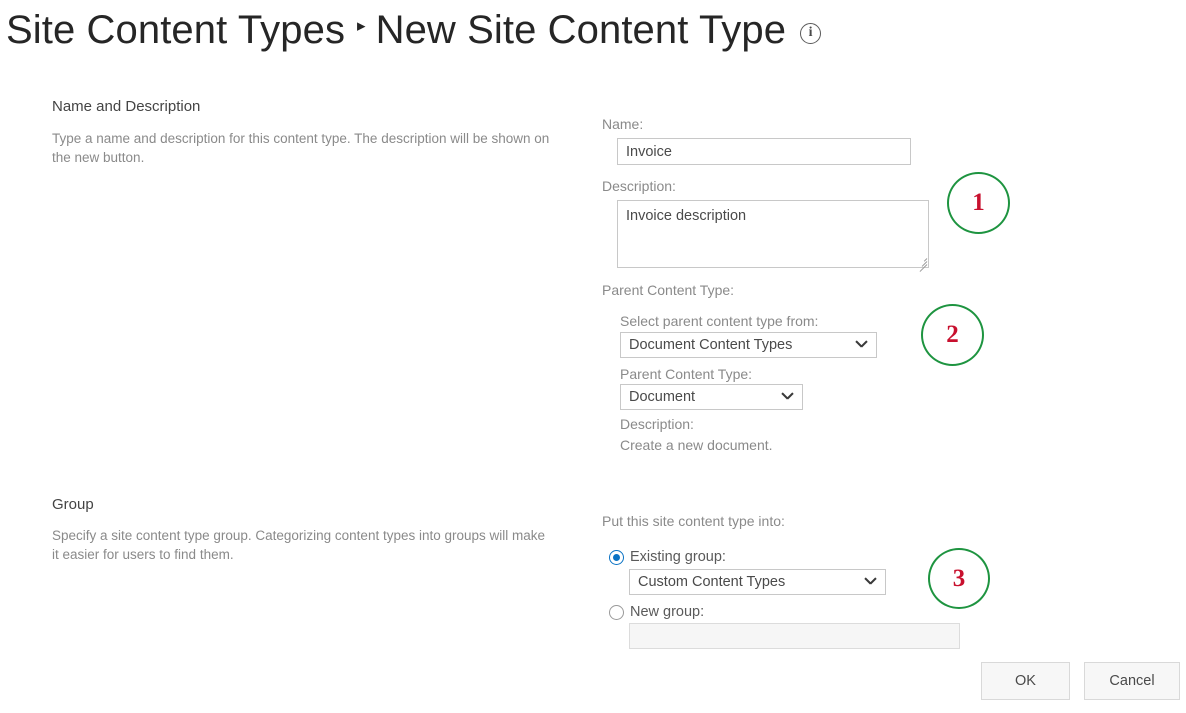 The image size is (1186, 713). I want to click on existing-group-radio, so click(616, 557).